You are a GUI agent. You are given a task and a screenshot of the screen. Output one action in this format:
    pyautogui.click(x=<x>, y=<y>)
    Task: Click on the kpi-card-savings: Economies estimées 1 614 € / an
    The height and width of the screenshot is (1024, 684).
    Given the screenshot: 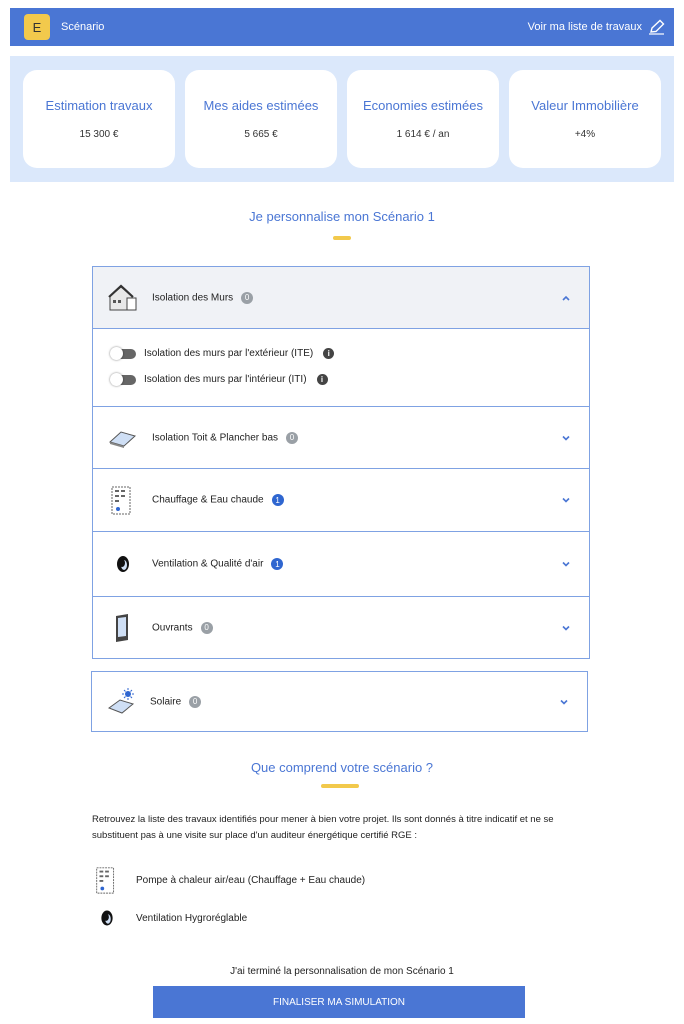 What is the action you would take?
    pyautogui.click(x=423, y=119)
    